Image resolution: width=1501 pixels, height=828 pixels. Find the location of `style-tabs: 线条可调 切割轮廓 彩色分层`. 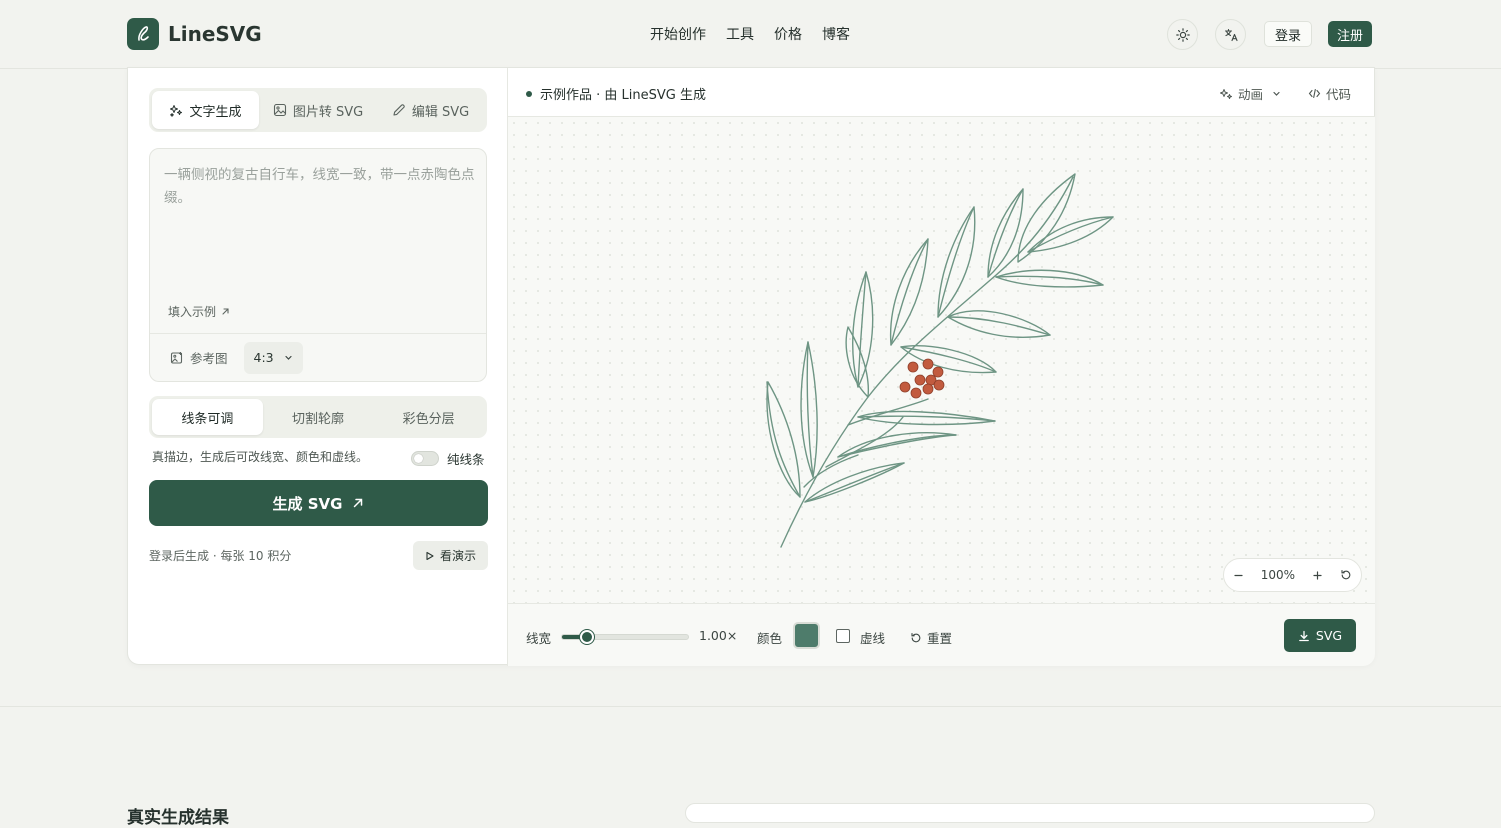

style-tabs: 线条可调 切割轮廓 彩色分层 is located at coordinates (318, 417).